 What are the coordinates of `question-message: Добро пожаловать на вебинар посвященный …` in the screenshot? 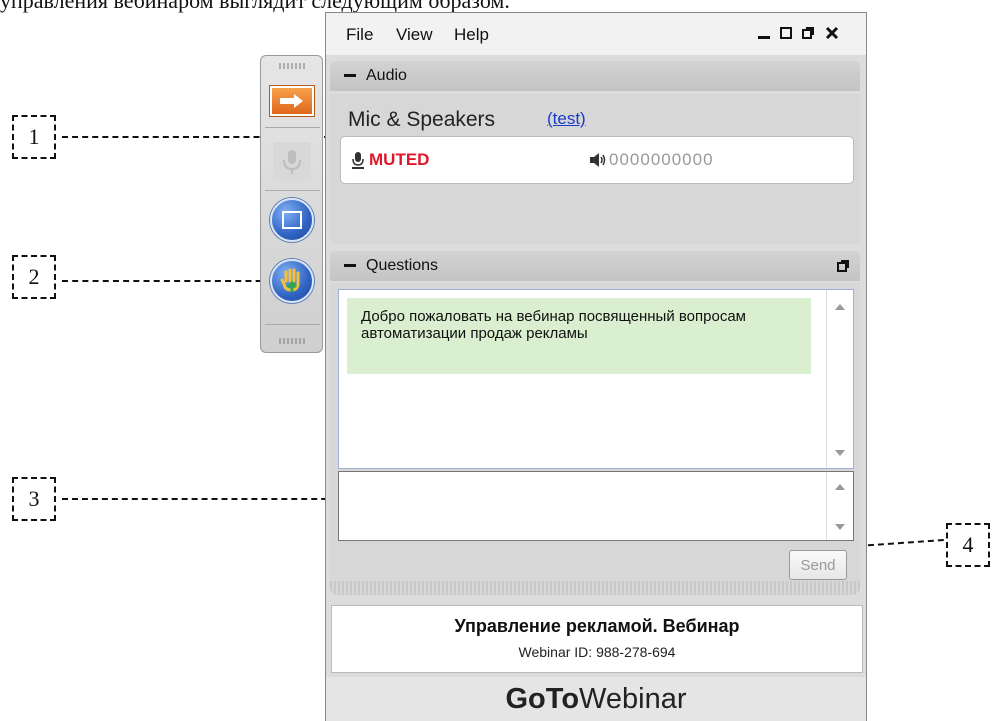 It's located at (579, 336).